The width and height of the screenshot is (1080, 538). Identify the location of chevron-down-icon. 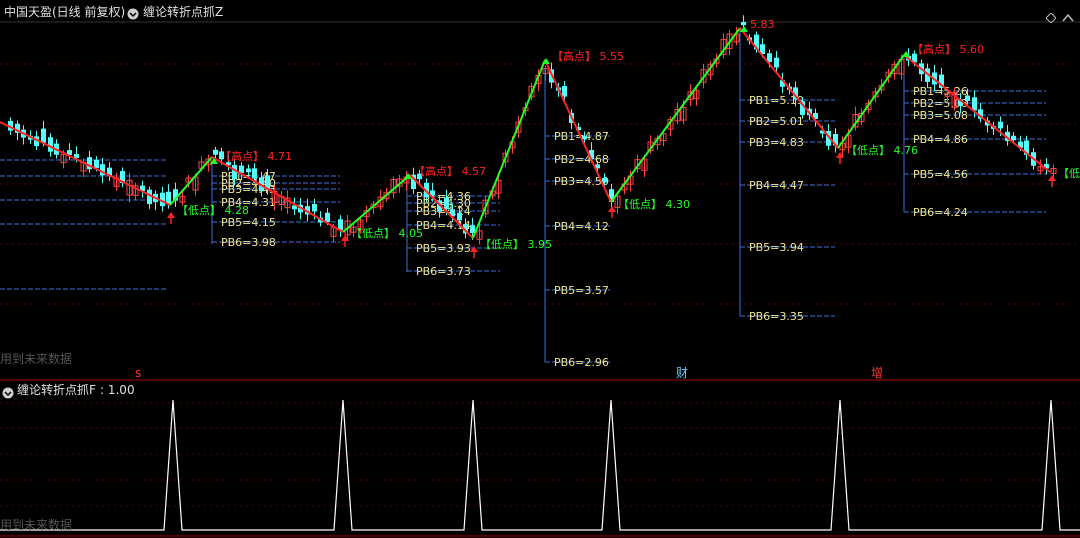
(133, 12).